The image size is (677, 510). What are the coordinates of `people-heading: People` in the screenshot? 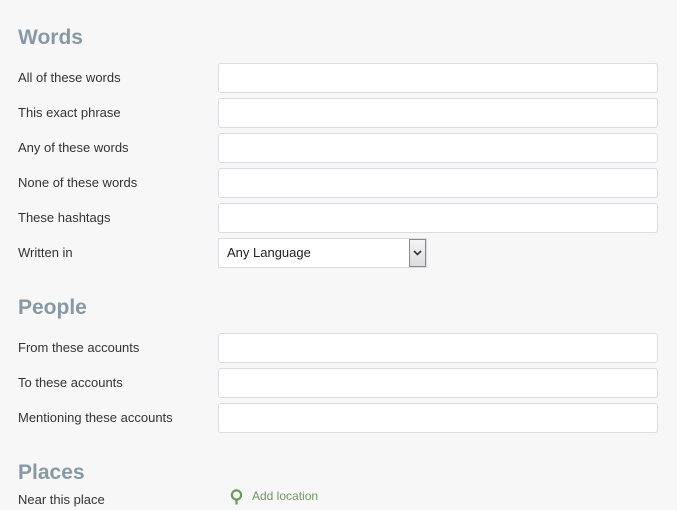 It's located at (52, 307).